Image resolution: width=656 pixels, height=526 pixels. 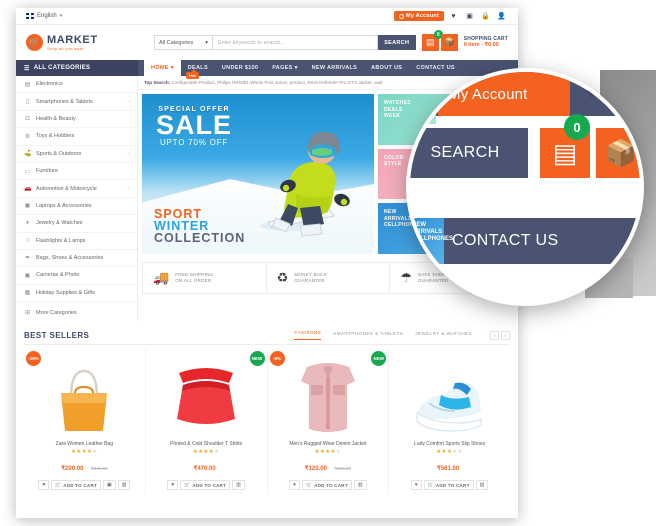 I want to click on sidebar-item-furniture: ▭ Furniture, so click(x=76, y=172).